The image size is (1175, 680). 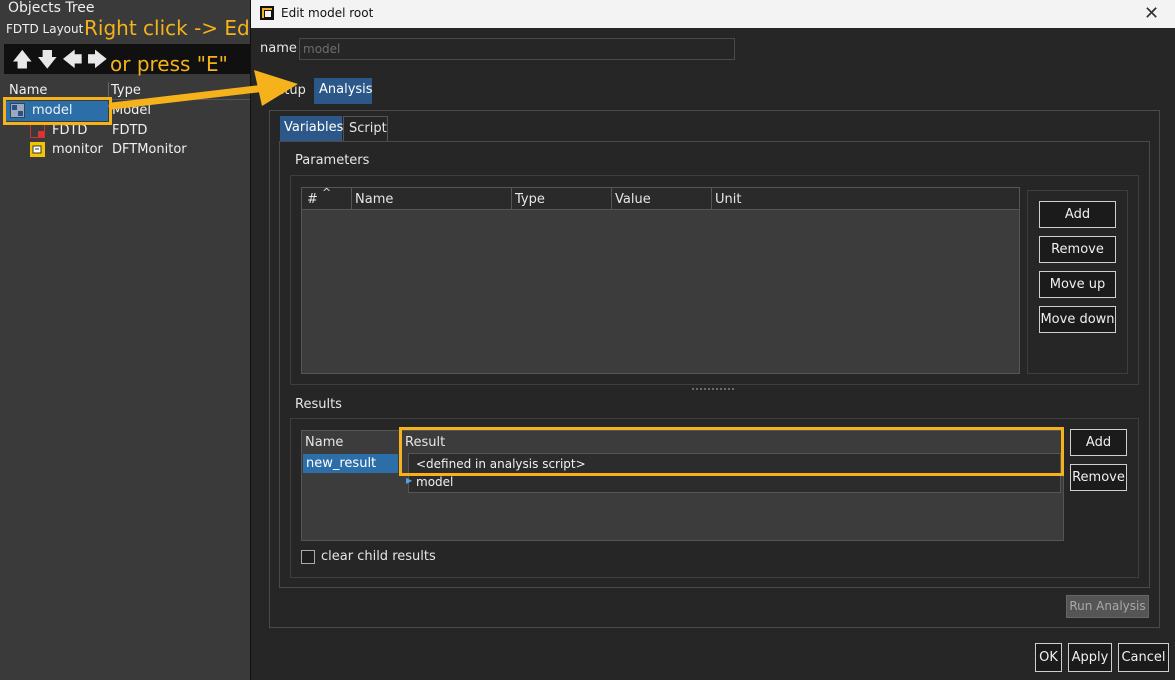 What do you see at coordinates (530, 199) in the screenshot?
I see `col-type: Type` at bounding box center [530, 199].